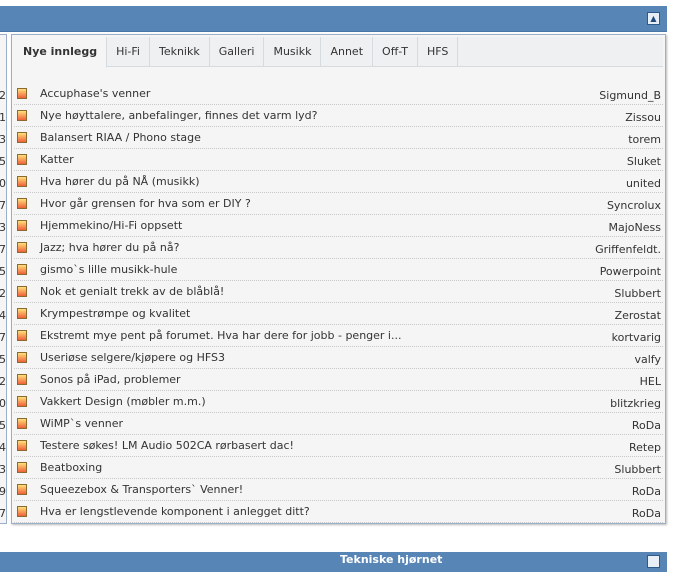 This screenshot has width=676, height=572. What do you see at coordinates (338, 424) in the screenshot?
I see `thread-row: WiMP`s venner RoDa` at bounding box center [338, 424].